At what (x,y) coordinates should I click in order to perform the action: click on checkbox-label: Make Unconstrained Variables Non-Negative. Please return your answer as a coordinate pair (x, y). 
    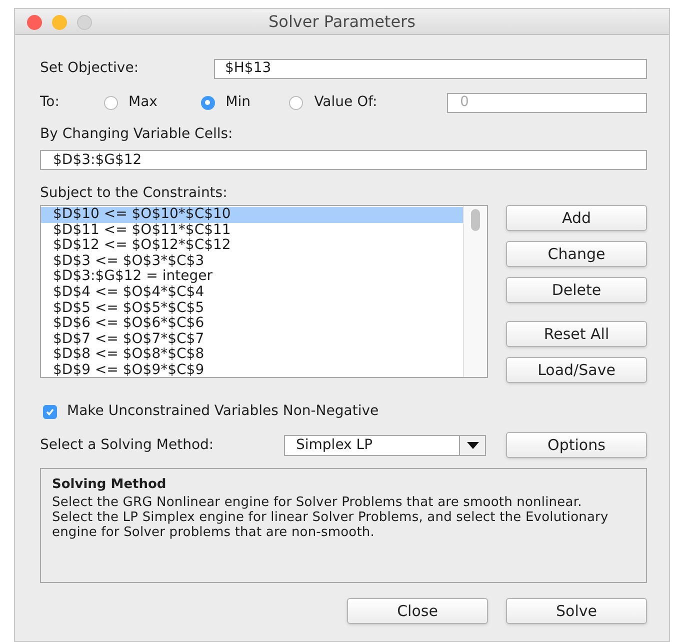
    Looking at the image, I should click on (223, 411).